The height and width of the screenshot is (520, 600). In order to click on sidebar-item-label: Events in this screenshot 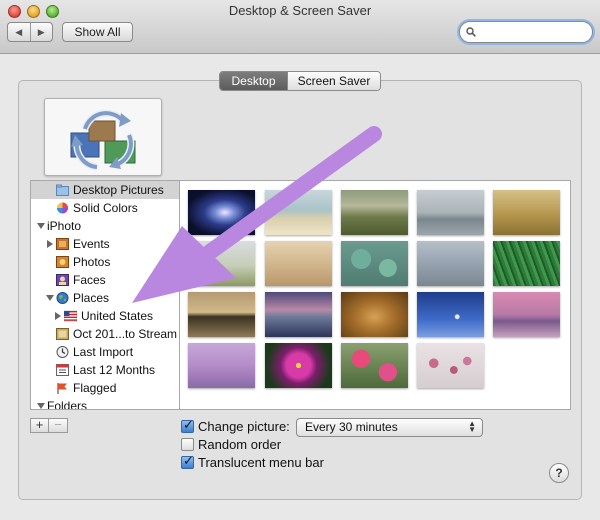, I will do `click(91, 244)`.